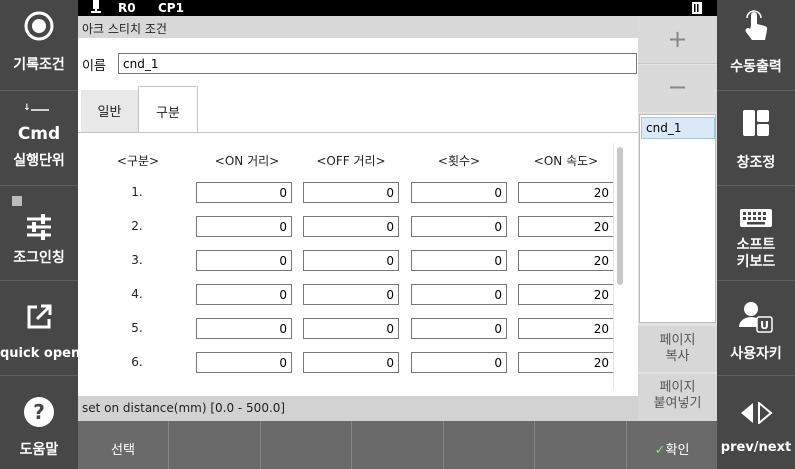 The image size is (795, 469). Describe the element at coordinates (764, 325) in the screenshot. I see `svg-text: U` at that location.